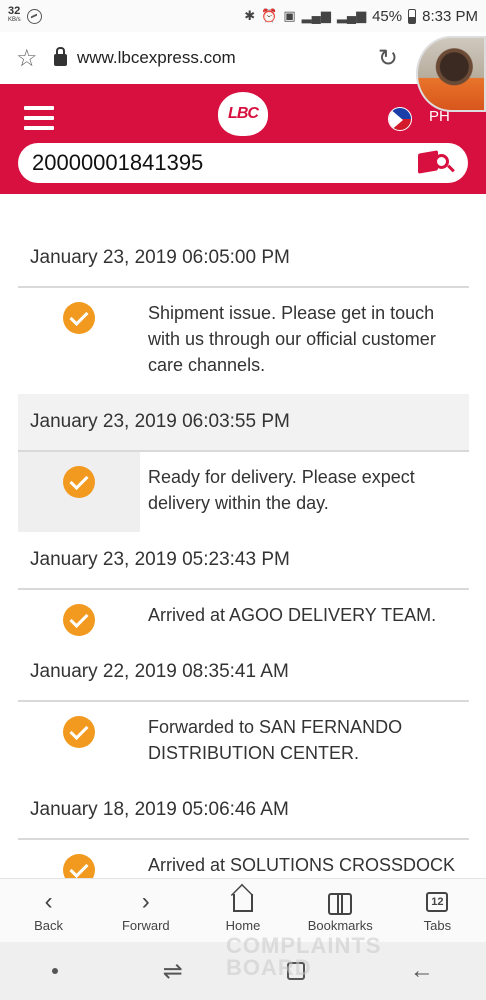 This screenshot has height=1000, width=486. Describe the element at coordinates (39, 118) in the screenshot. I see `hamburger-menu-icon` at that location.